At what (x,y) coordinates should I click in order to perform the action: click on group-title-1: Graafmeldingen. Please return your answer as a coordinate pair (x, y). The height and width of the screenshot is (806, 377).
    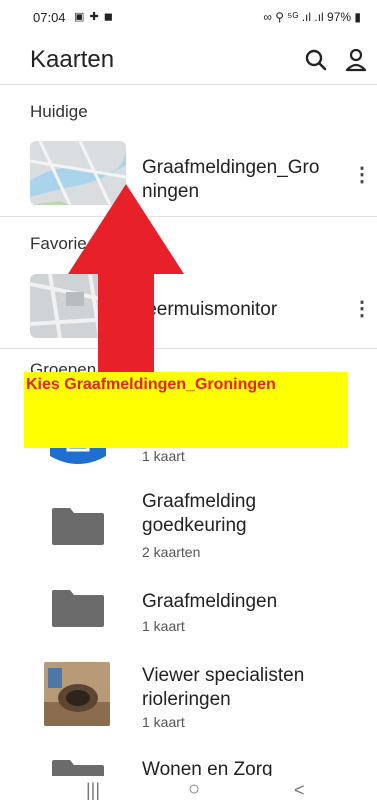
    Looking at the image, I should click on (210, 601).